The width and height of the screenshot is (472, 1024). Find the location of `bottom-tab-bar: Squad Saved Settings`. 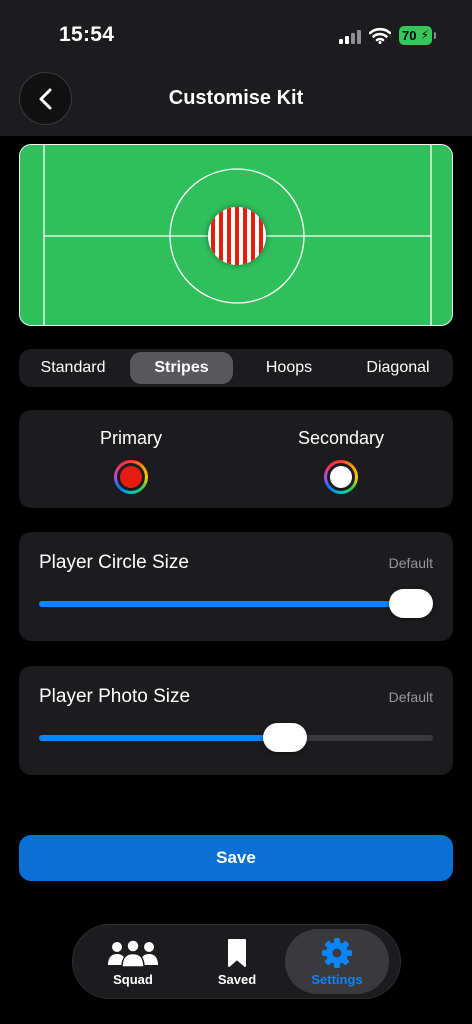

bottom-tab-bar: Squad Saved Settings is located at coordinates (236, 961).